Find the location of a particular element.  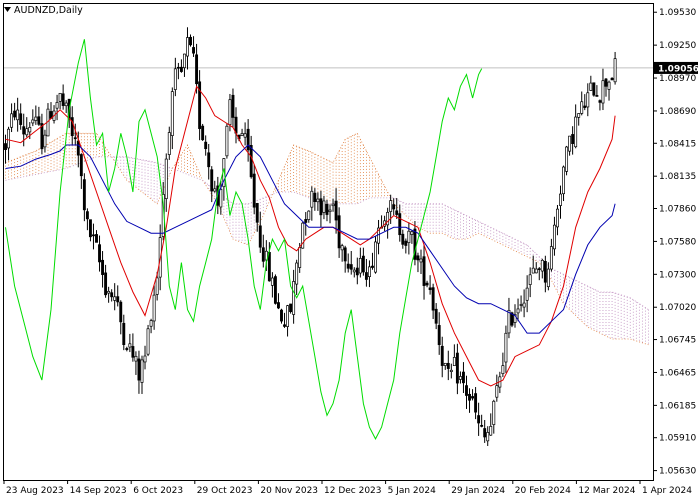

triangle-down-icon is located at coordinates (7, 9).